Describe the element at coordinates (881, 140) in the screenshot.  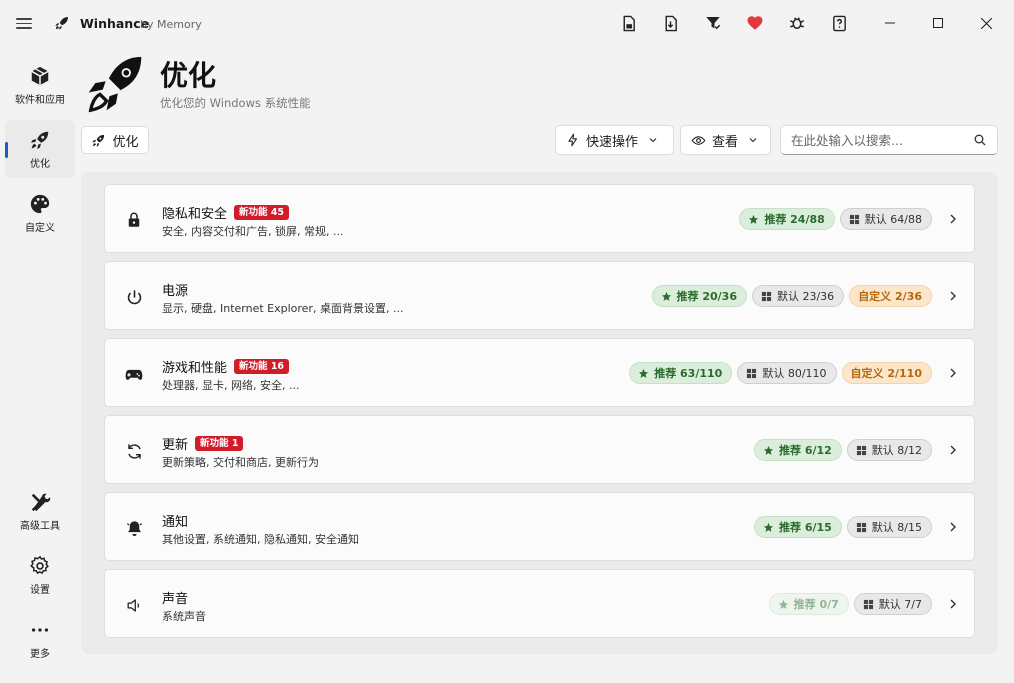
I see `search-input` at that location.